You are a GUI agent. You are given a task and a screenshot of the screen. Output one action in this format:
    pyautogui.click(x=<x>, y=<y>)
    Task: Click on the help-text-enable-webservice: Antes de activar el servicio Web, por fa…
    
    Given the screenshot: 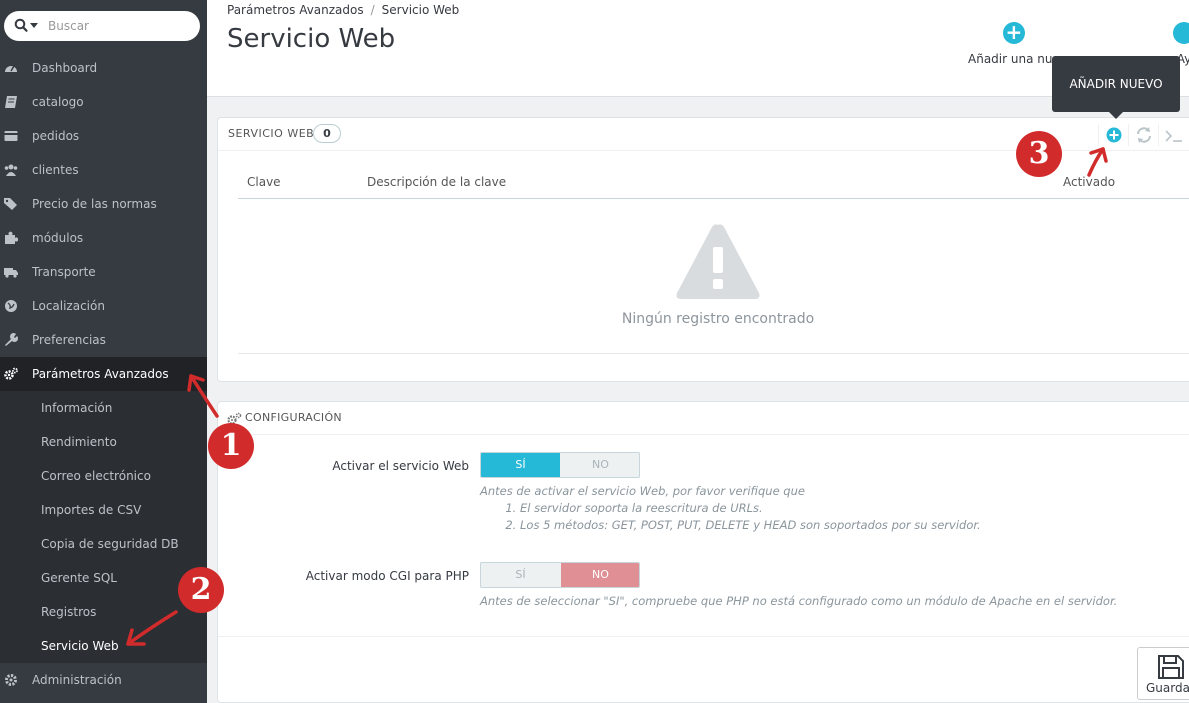 What is the action you would take?
    pyautogui.click(x=730, y=508)
    